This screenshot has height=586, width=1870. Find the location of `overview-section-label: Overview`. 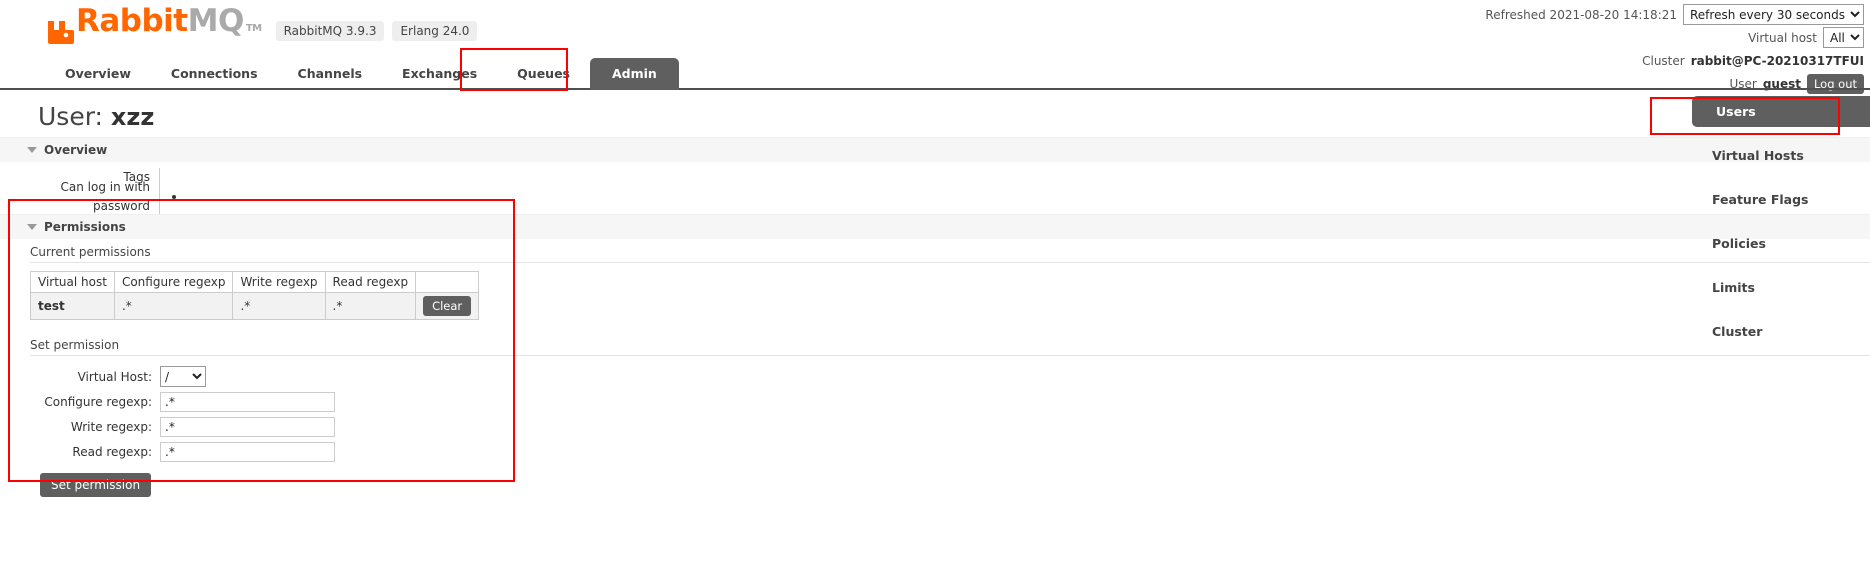

overview-section-label: Overview is located at coordinates (76, 150).